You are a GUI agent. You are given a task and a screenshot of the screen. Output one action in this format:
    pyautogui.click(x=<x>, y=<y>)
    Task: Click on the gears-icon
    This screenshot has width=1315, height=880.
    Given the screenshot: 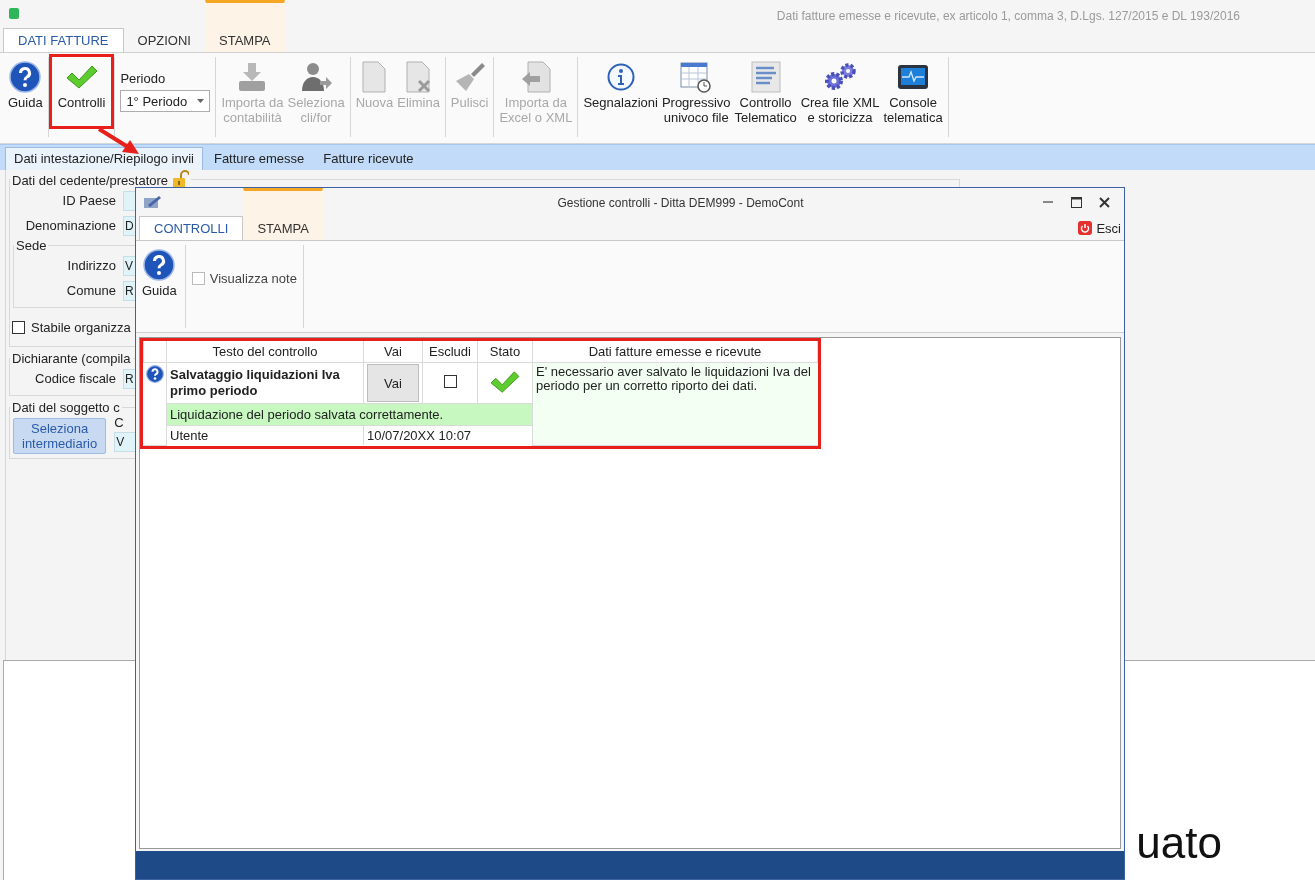 What is the action you would take?
    pyautogui.click(x=840, y=77)
    